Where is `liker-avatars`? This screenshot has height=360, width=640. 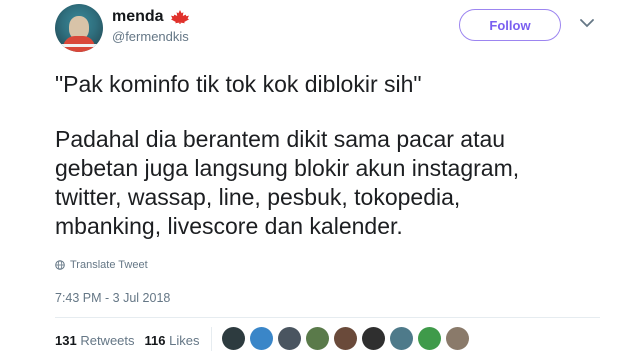
liker-avatars is located at coordinates (345, 338).